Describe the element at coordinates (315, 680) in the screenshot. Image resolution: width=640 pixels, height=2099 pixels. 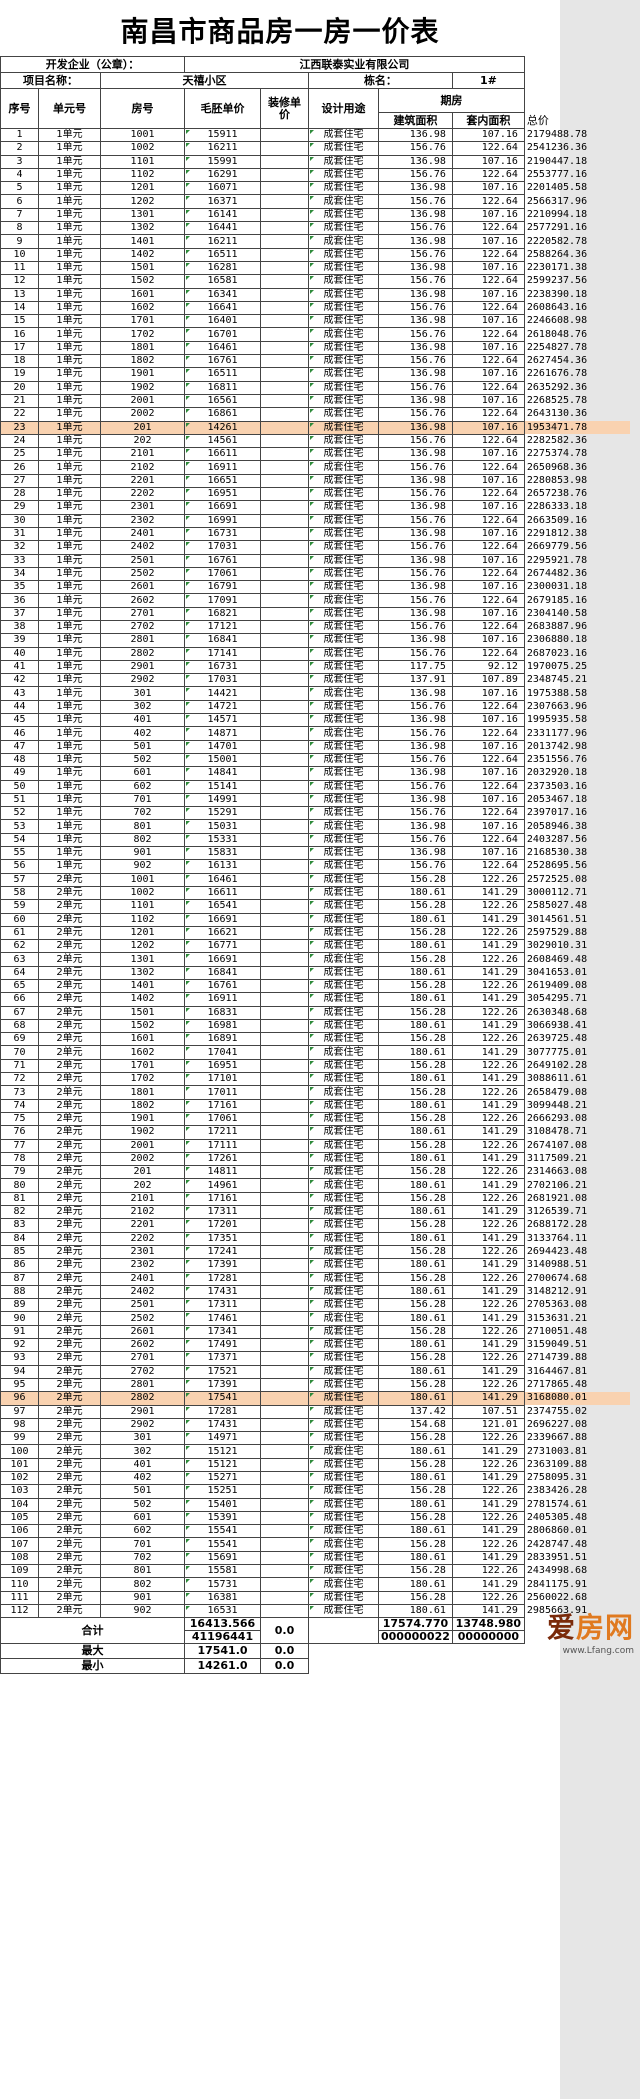
I see `table-row: 42 1单元 2902 17031 成套住宅 137.91 107.89 2348745.21` at that location.